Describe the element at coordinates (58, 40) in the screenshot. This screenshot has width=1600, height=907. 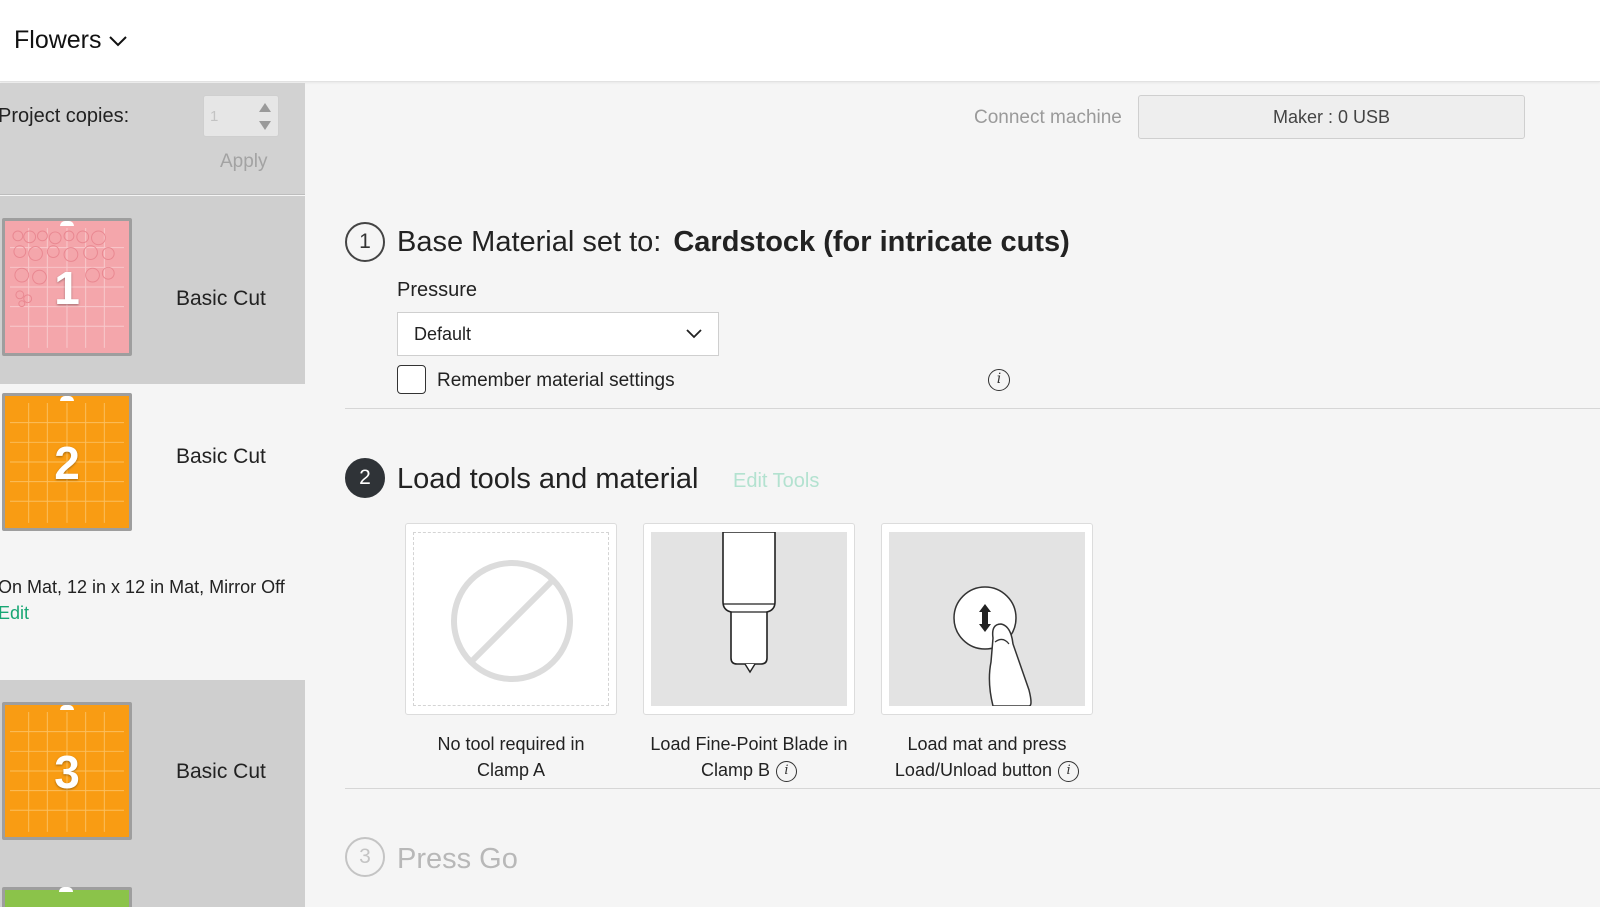
I see `project-title: Flowers` at that location.